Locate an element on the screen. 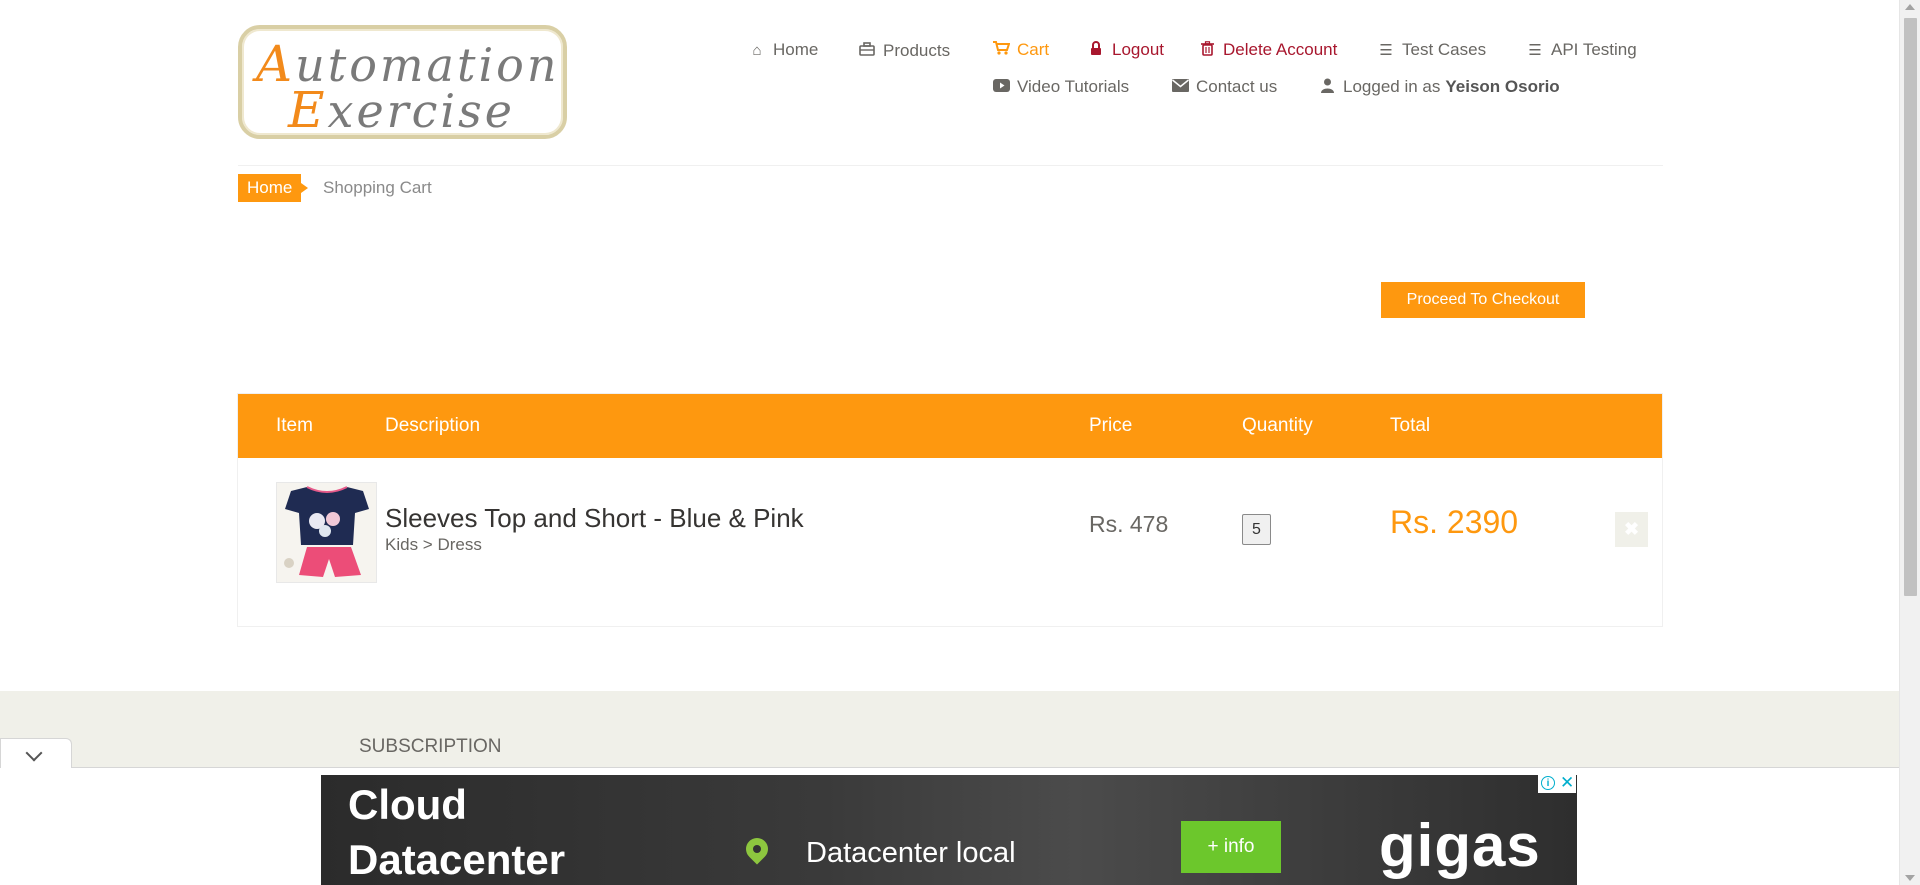 The image size is (1920, 885). product-name: Sleeves Top and Short - Blue & Pink is located at coordinates (594, 518).